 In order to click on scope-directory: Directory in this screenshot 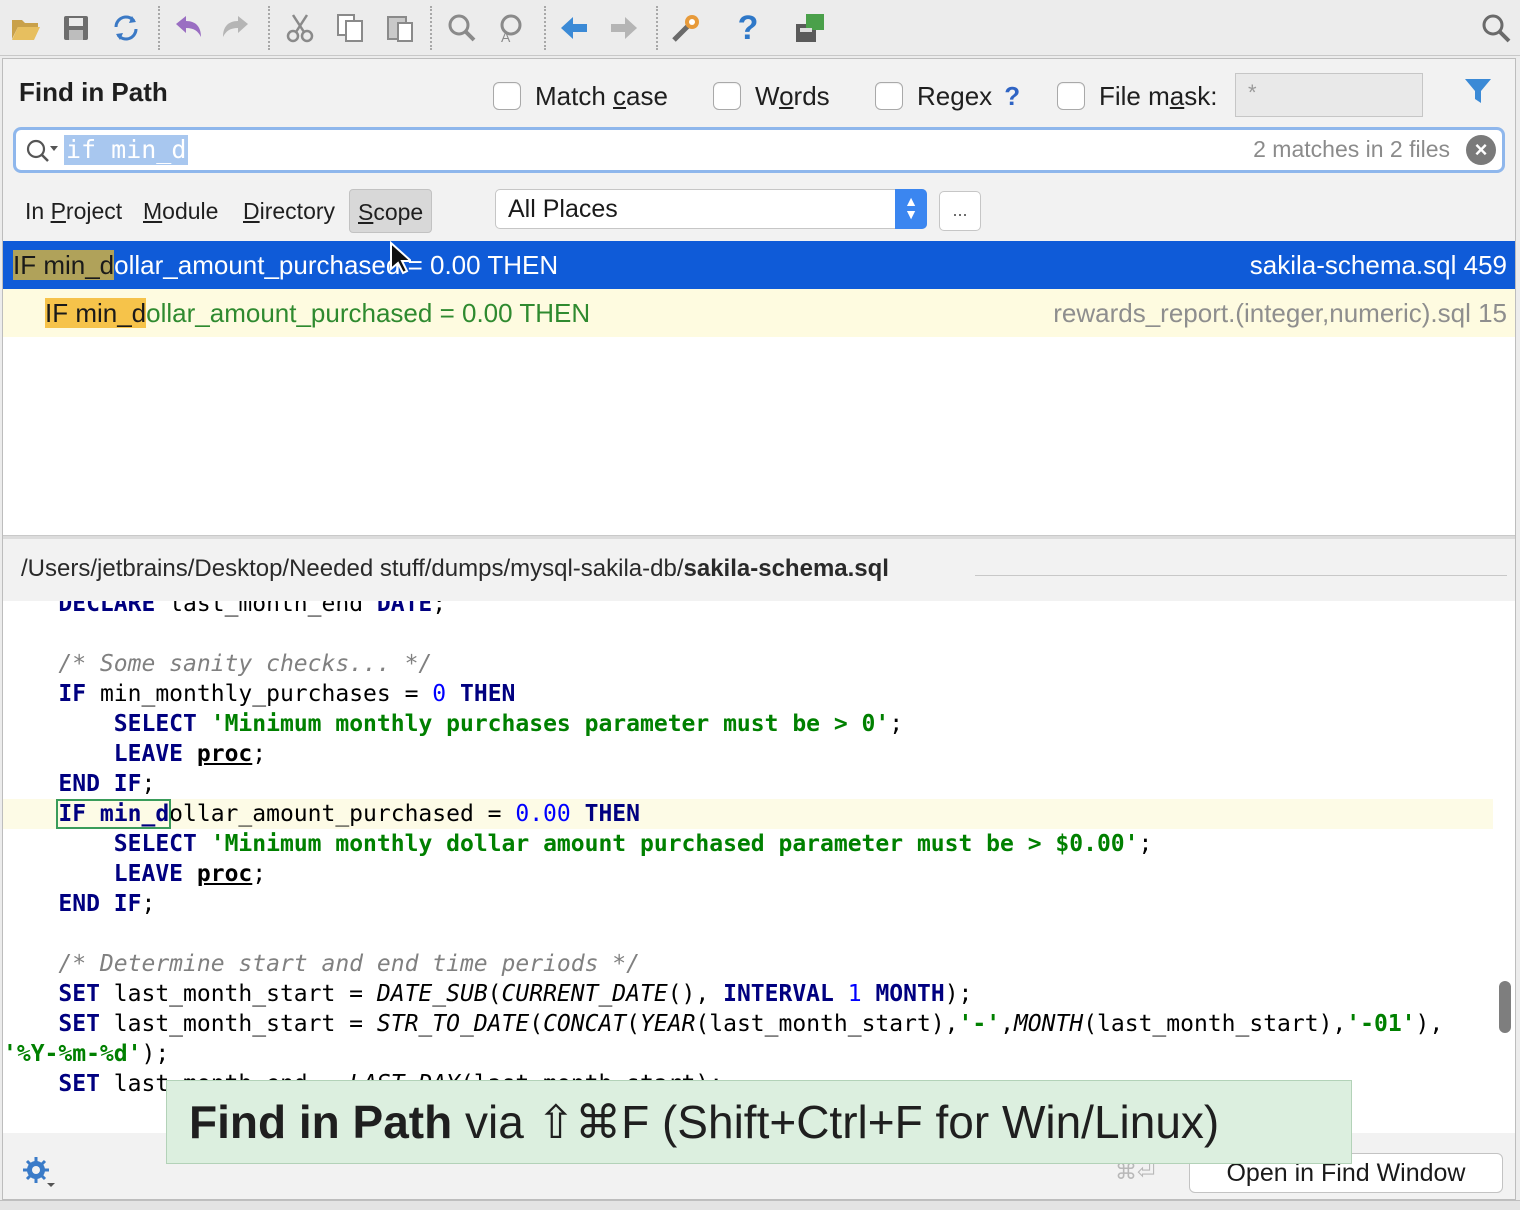, I will do `click(289, 211)`.